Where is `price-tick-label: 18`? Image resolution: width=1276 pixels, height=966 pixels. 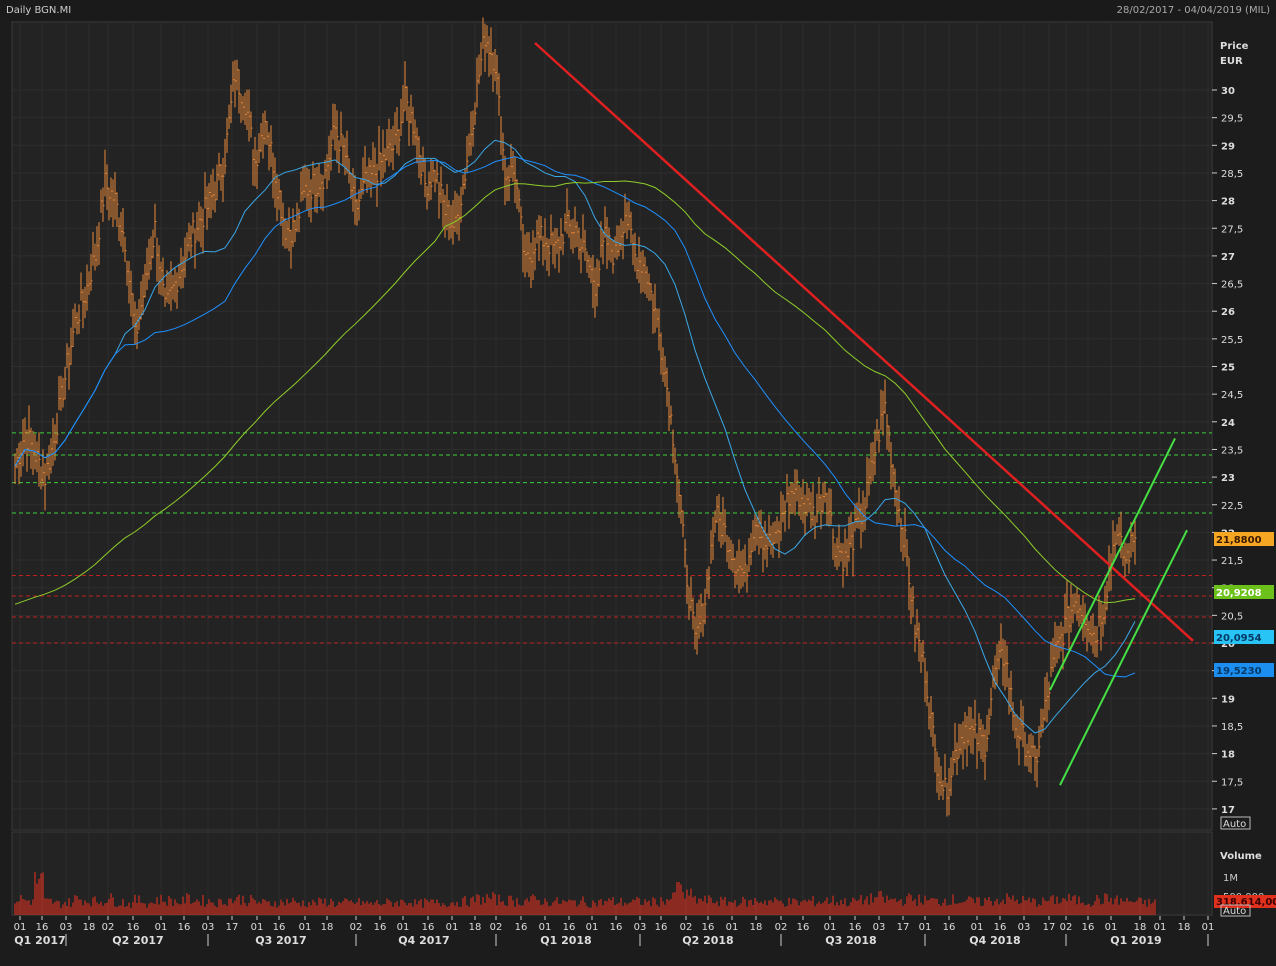
price-tick-label: 18 is located at coordinates (1228, 755).